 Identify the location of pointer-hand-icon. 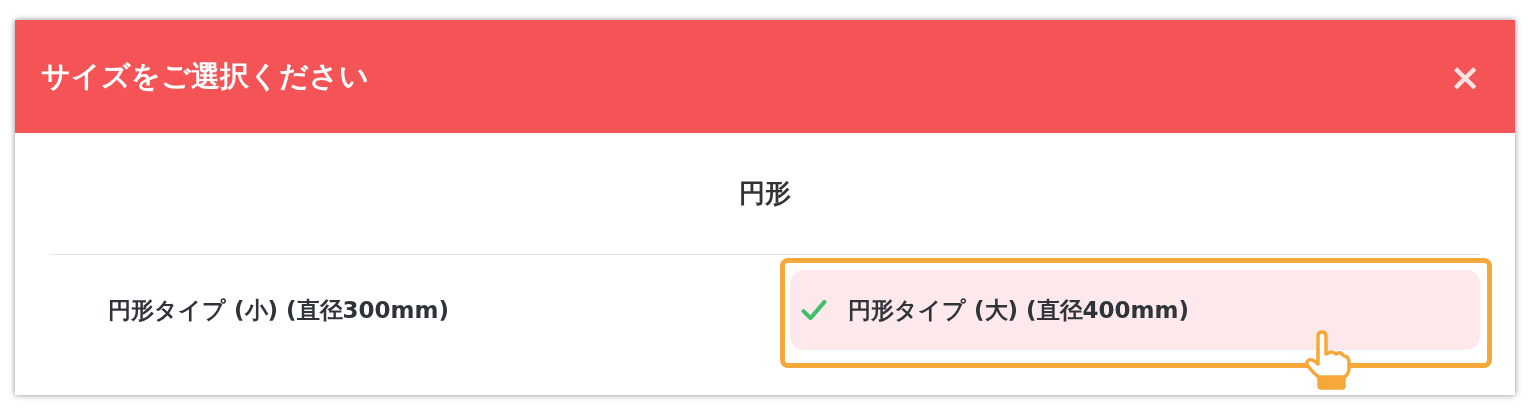
(1327, 360).